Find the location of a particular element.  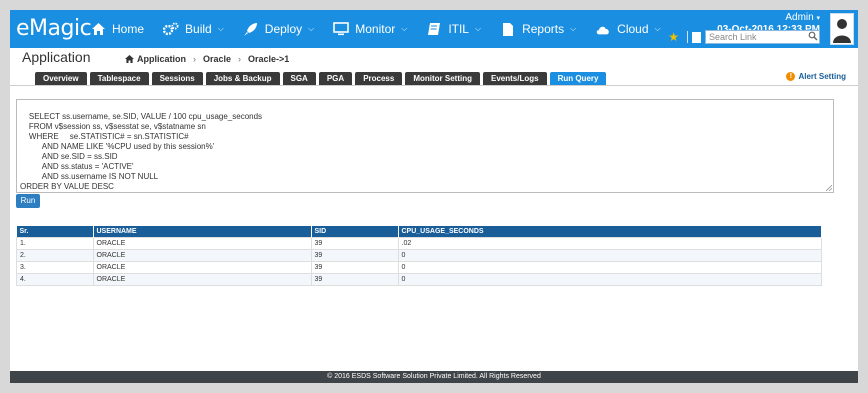

nav-cloud-label: Cloud is located at coordinates (633, 29).